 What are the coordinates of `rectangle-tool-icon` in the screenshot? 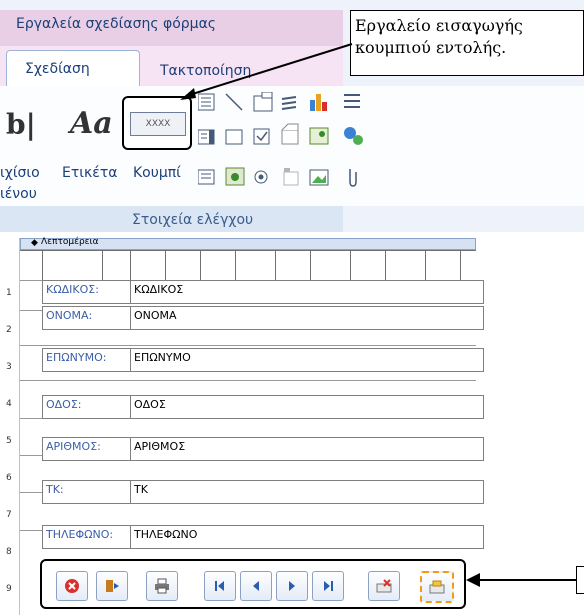 It's located at (234, 137).